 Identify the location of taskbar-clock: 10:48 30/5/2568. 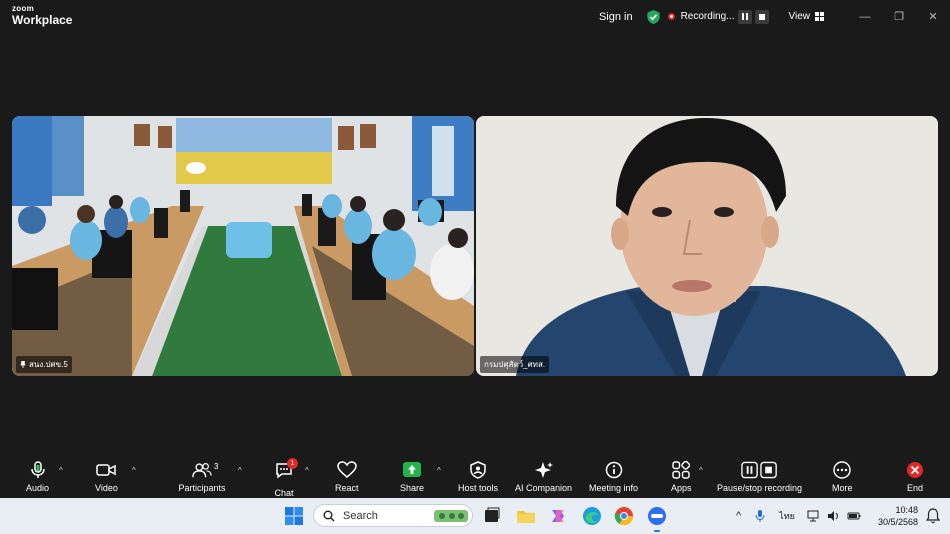
(898, 516).